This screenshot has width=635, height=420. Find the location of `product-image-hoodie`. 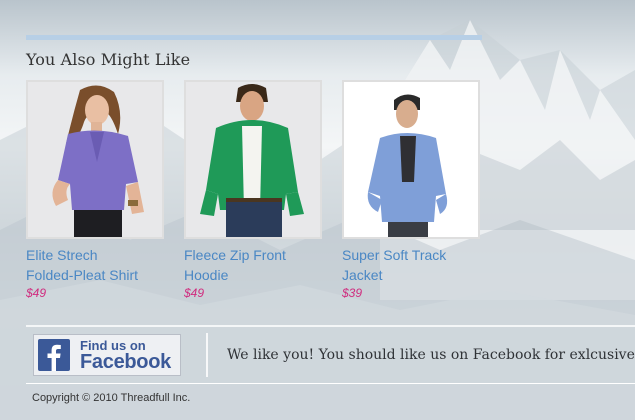

product-image-hoodie is located at coordinates (253, 159).